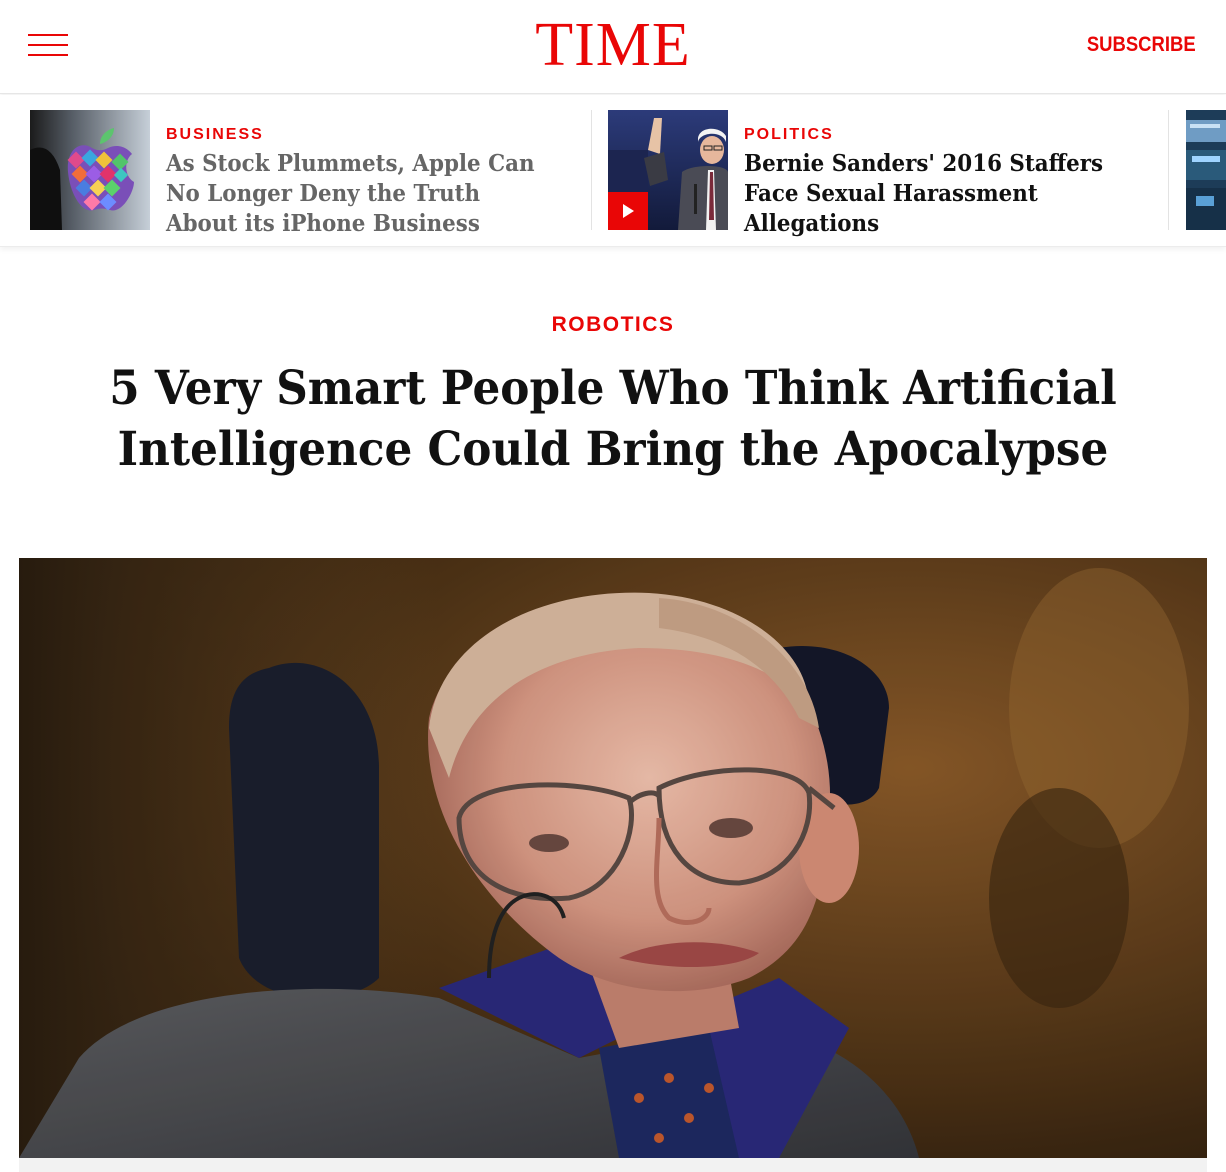  I want to click on site-header: TIME SUBSCRIBE, so click(613, 47).